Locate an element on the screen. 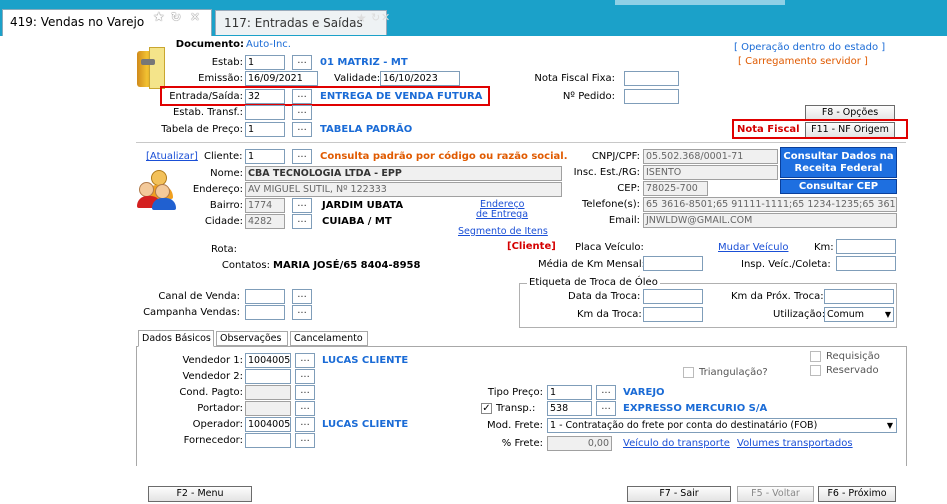 The height and width of the screenshot is (504, 947). validade-input: 16/10/2023 is located at coordinates (420, 78).